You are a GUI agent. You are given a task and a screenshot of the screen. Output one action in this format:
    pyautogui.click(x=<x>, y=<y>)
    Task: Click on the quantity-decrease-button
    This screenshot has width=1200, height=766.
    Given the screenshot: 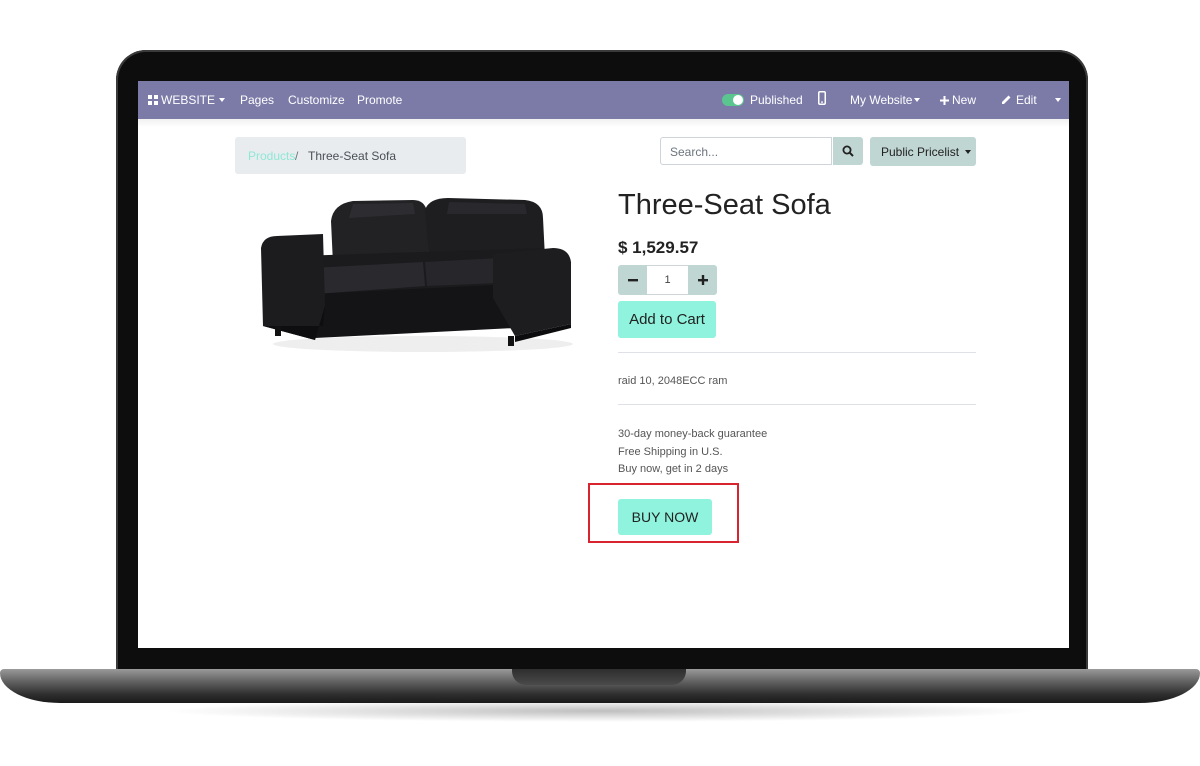 What is the action you would take?
    pyautogui.click(x=632, y=280)
    